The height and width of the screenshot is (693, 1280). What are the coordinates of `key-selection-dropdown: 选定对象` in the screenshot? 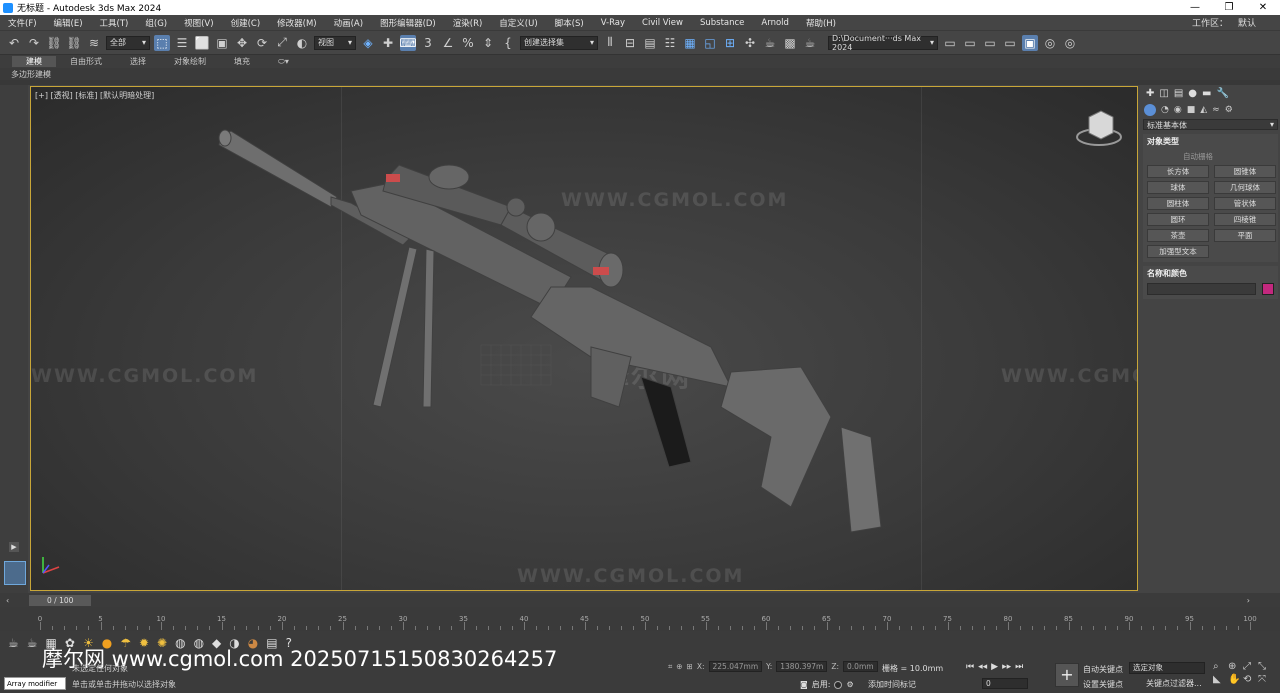 It's located at (1167, 668).